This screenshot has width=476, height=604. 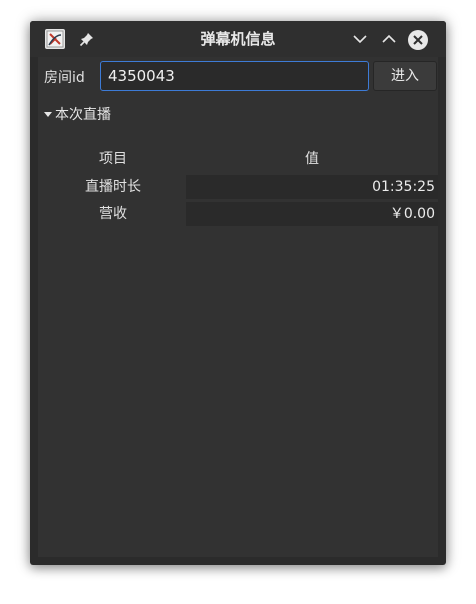 What do you see at coordinates (405, 76) in the screenshot?
I see `enter-button: 进入` at bounding box center [405, 76].